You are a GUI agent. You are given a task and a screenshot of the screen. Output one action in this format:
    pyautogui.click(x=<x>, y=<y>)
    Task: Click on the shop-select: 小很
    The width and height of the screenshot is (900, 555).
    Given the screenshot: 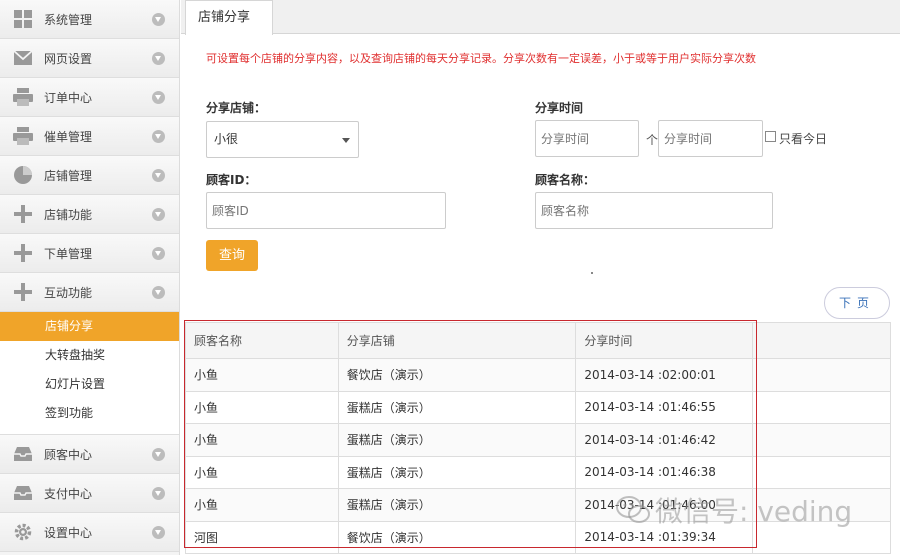 What is the action you would take?
    pyautogui.click(x=282, y=139)
    